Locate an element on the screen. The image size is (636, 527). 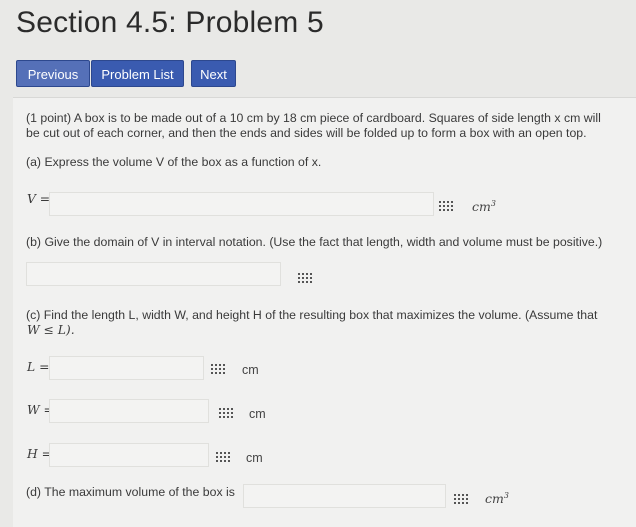
length-input is located at coordinates (126, 368).